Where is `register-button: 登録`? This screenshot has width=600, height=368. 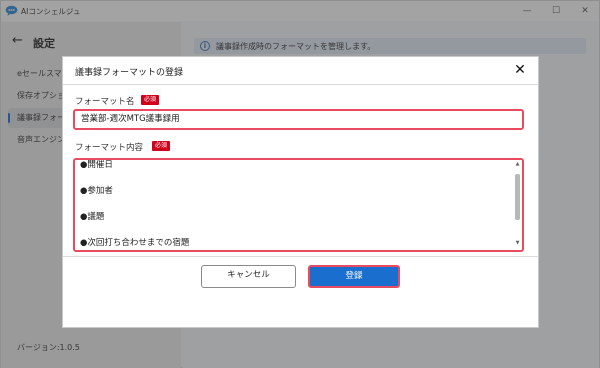
register-button: 登録 is located at coordinates (354, 276).